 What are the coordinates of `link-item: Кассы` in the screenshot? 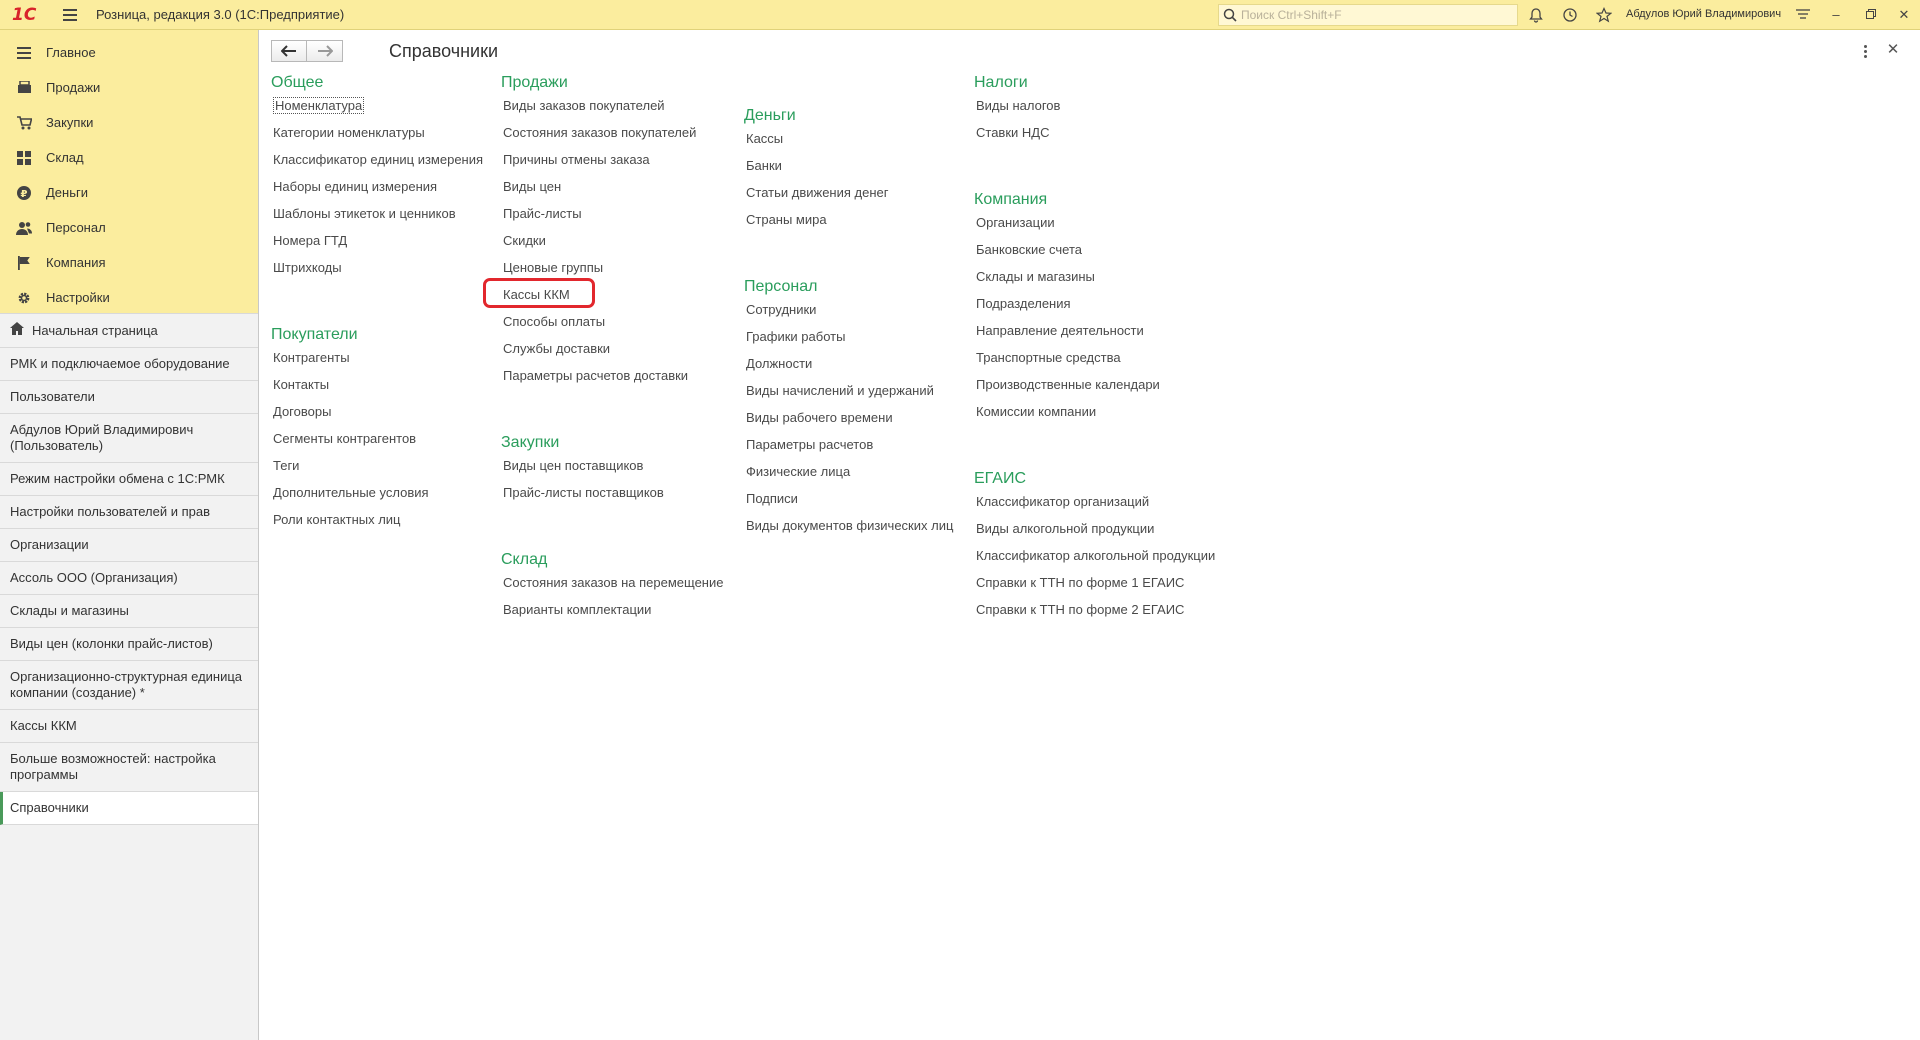 It's located at (816, 141).